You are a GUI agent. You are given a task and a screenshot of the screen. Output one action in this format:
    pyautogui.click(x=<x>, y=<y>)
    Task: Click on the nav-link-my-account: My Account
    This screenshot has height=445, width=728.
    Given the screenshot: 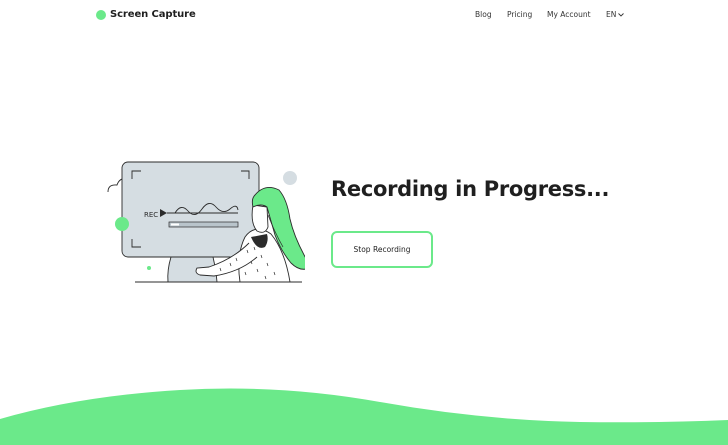 What is the action you would take?
    pyautogui.click(x=569, y=14)
    